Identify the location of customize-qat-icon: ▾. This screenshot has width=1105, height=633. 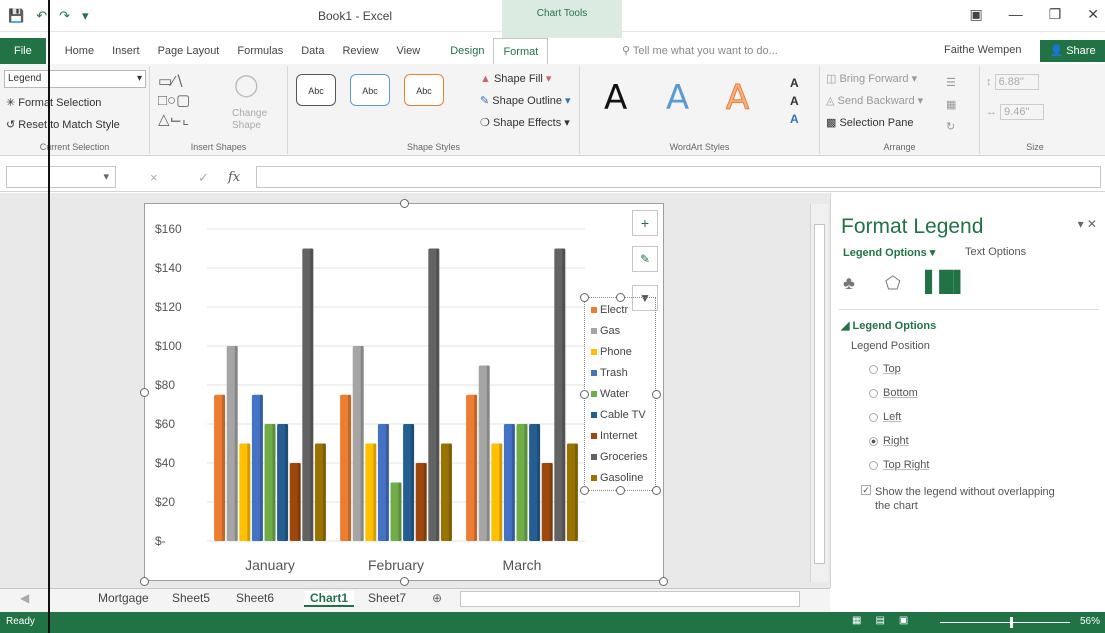
(85, 16).